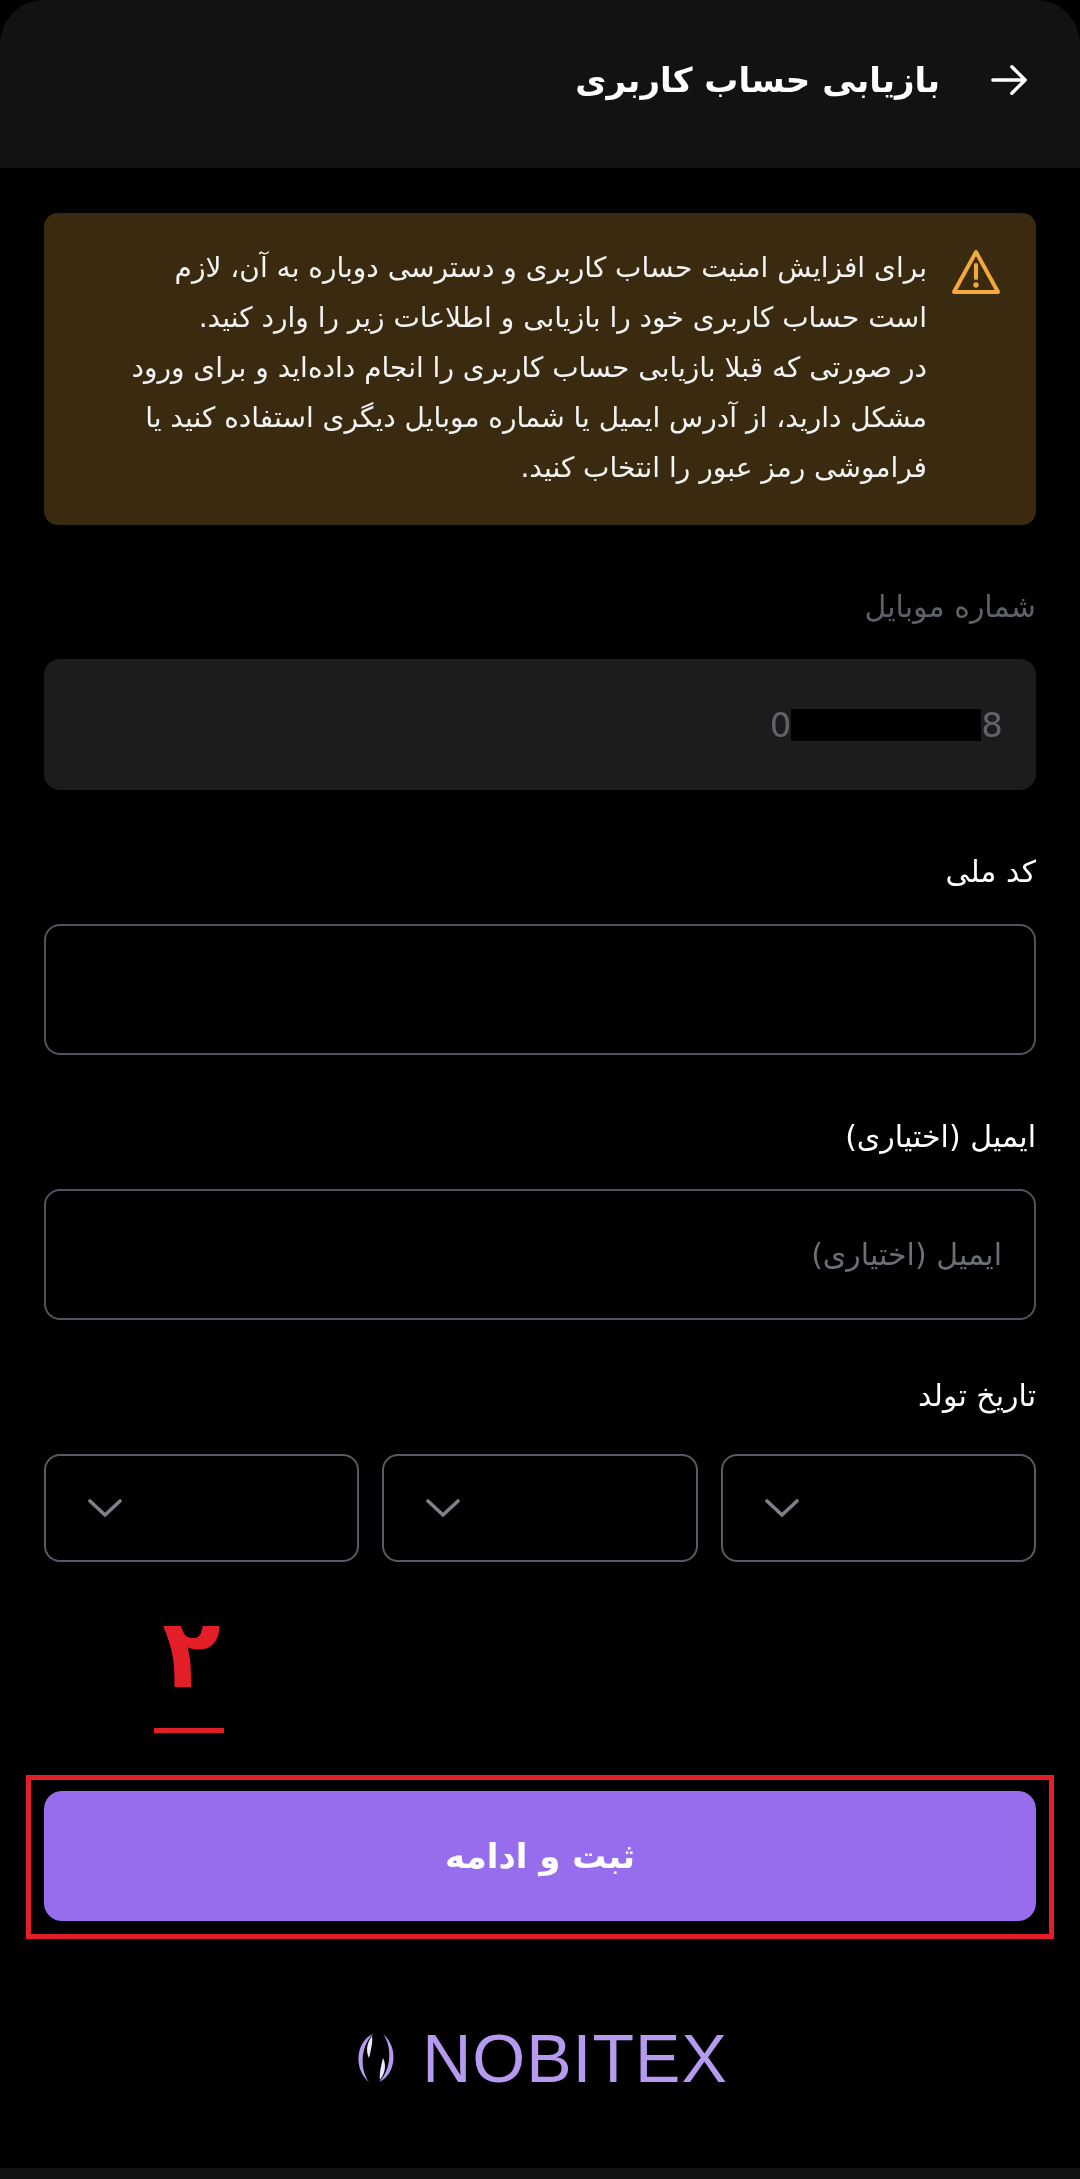 This screenshot has width=1080, height=2179. Describe the element at coordinates (990, 872) in the screenshot. I see `field-label: کد ملی` at that location.